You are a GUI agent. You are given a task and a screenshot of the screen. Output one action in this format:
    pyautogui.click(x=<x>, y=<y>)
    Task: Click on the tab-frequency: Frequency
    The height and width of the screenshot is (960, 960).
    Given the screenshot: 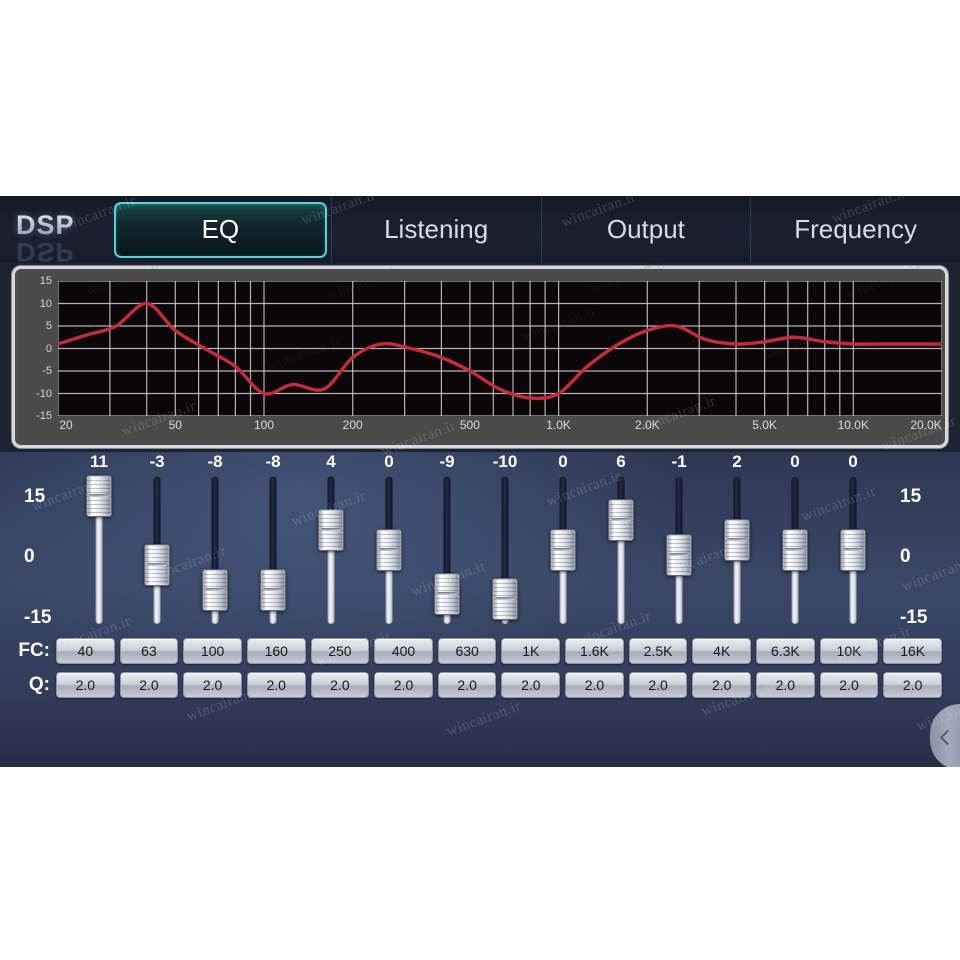 What is the action you would take?
    pyautogui.click(x=855, y=229)
    